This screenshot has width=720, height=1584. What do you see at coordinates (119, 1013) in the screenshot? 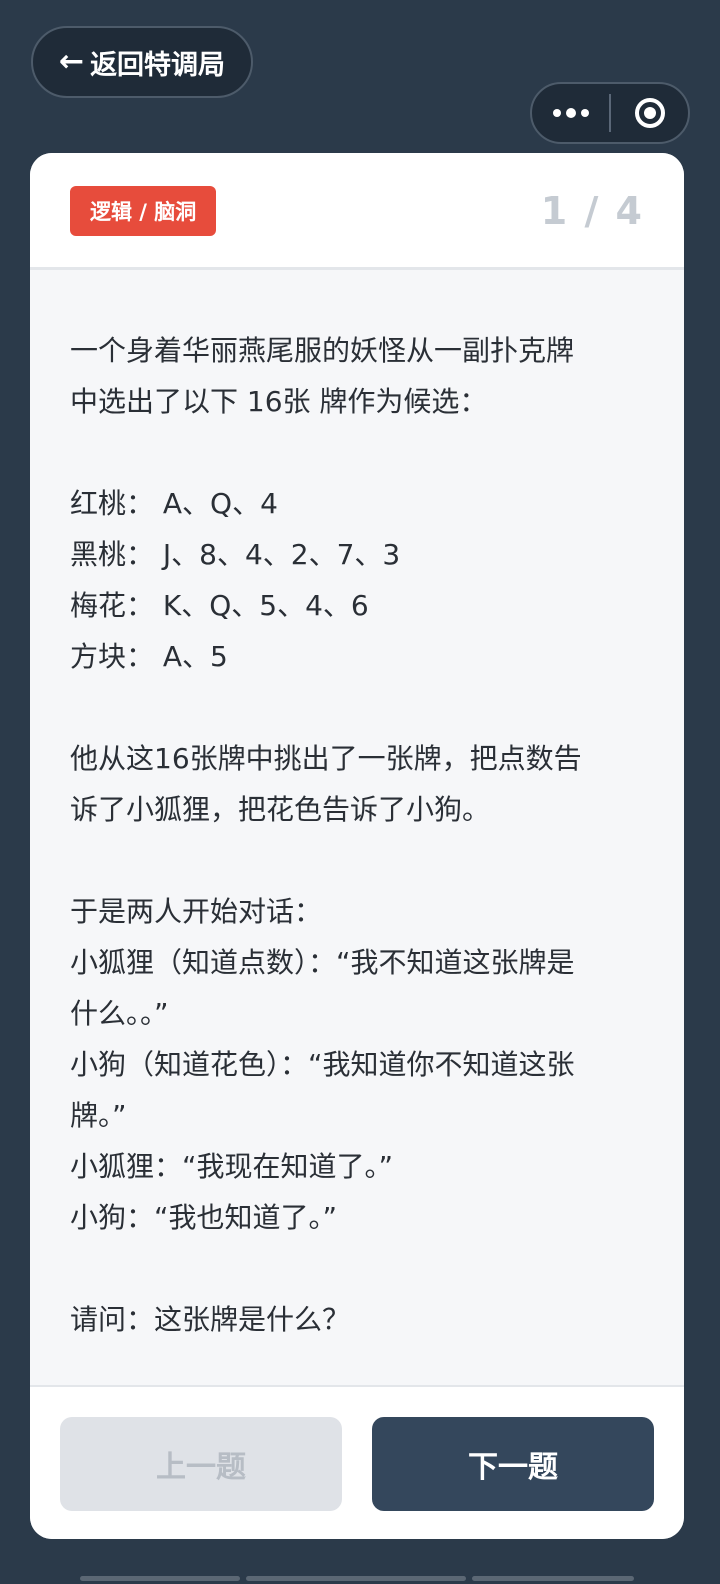
I see `question-line: 什么。。”` at bounding box center [119, 1013].